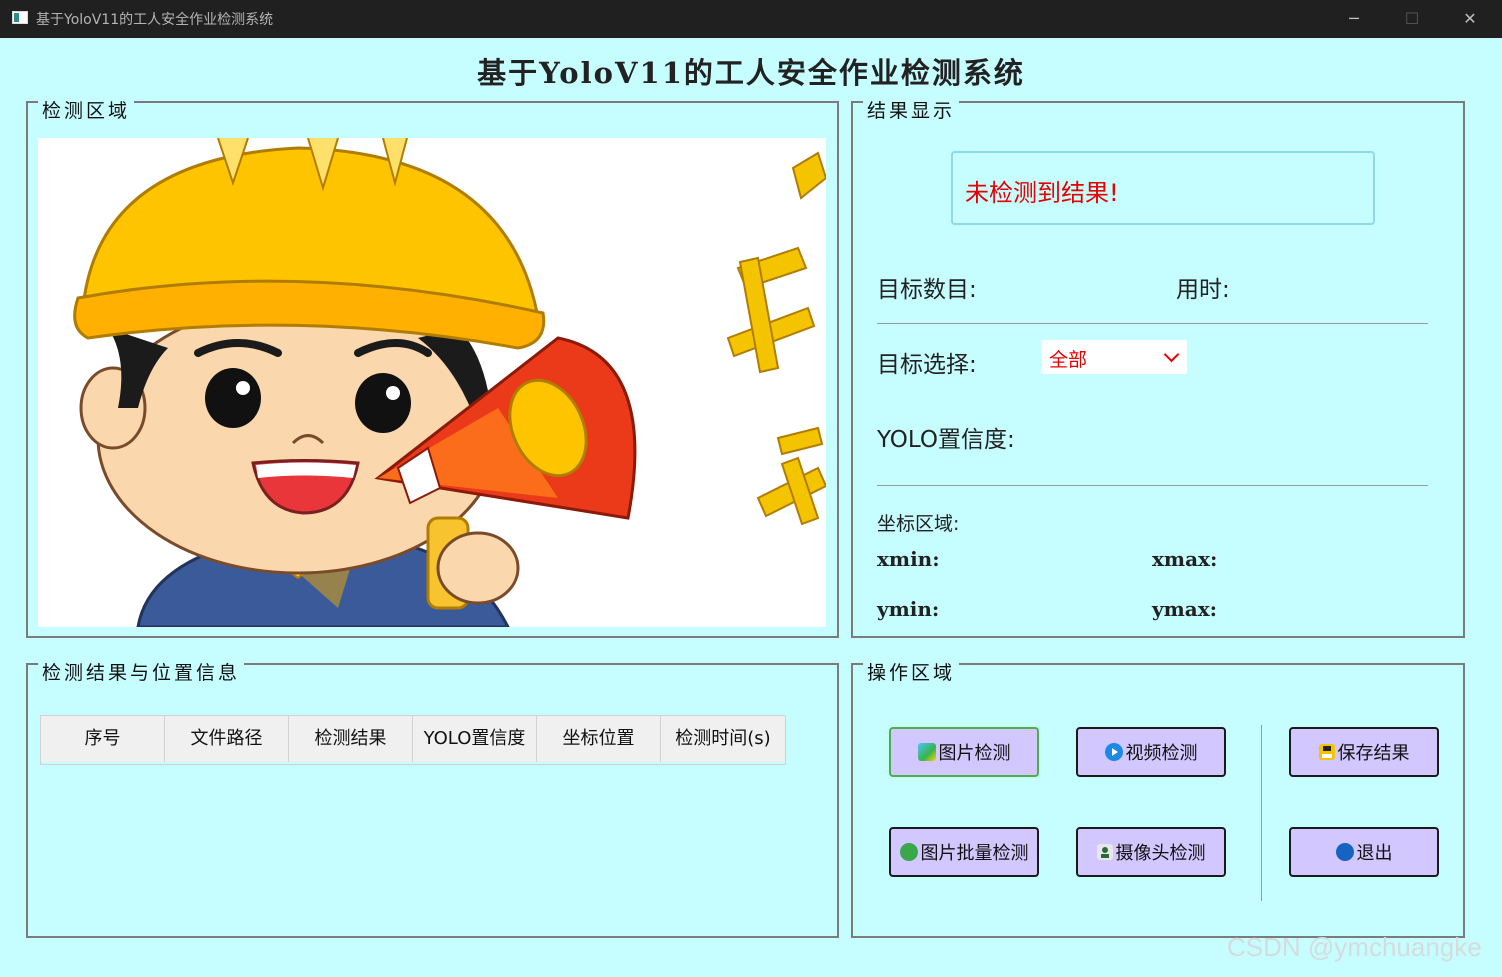 The image size is (1502, 977). Describe the element at coordinates (1104, 852) in the screenshot. I see `camera-icon` at that location.